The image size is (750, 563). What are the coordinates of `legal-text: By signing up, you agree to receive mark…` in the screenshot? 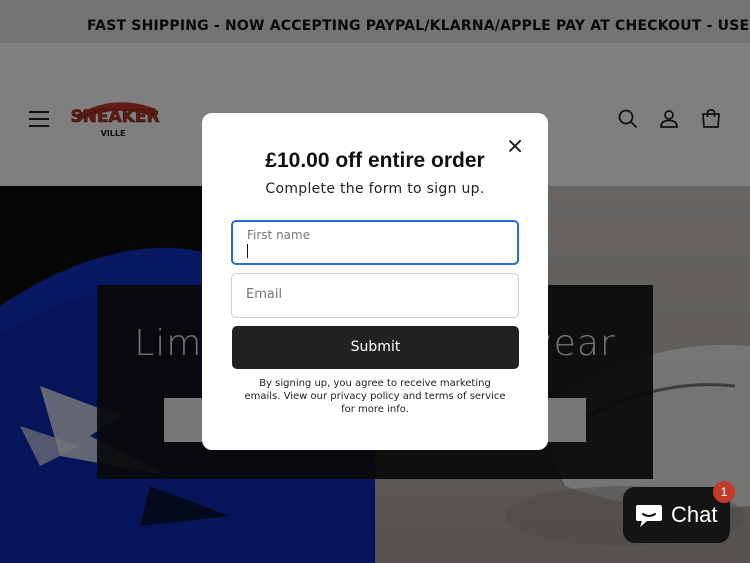 It's located at (375, 396).